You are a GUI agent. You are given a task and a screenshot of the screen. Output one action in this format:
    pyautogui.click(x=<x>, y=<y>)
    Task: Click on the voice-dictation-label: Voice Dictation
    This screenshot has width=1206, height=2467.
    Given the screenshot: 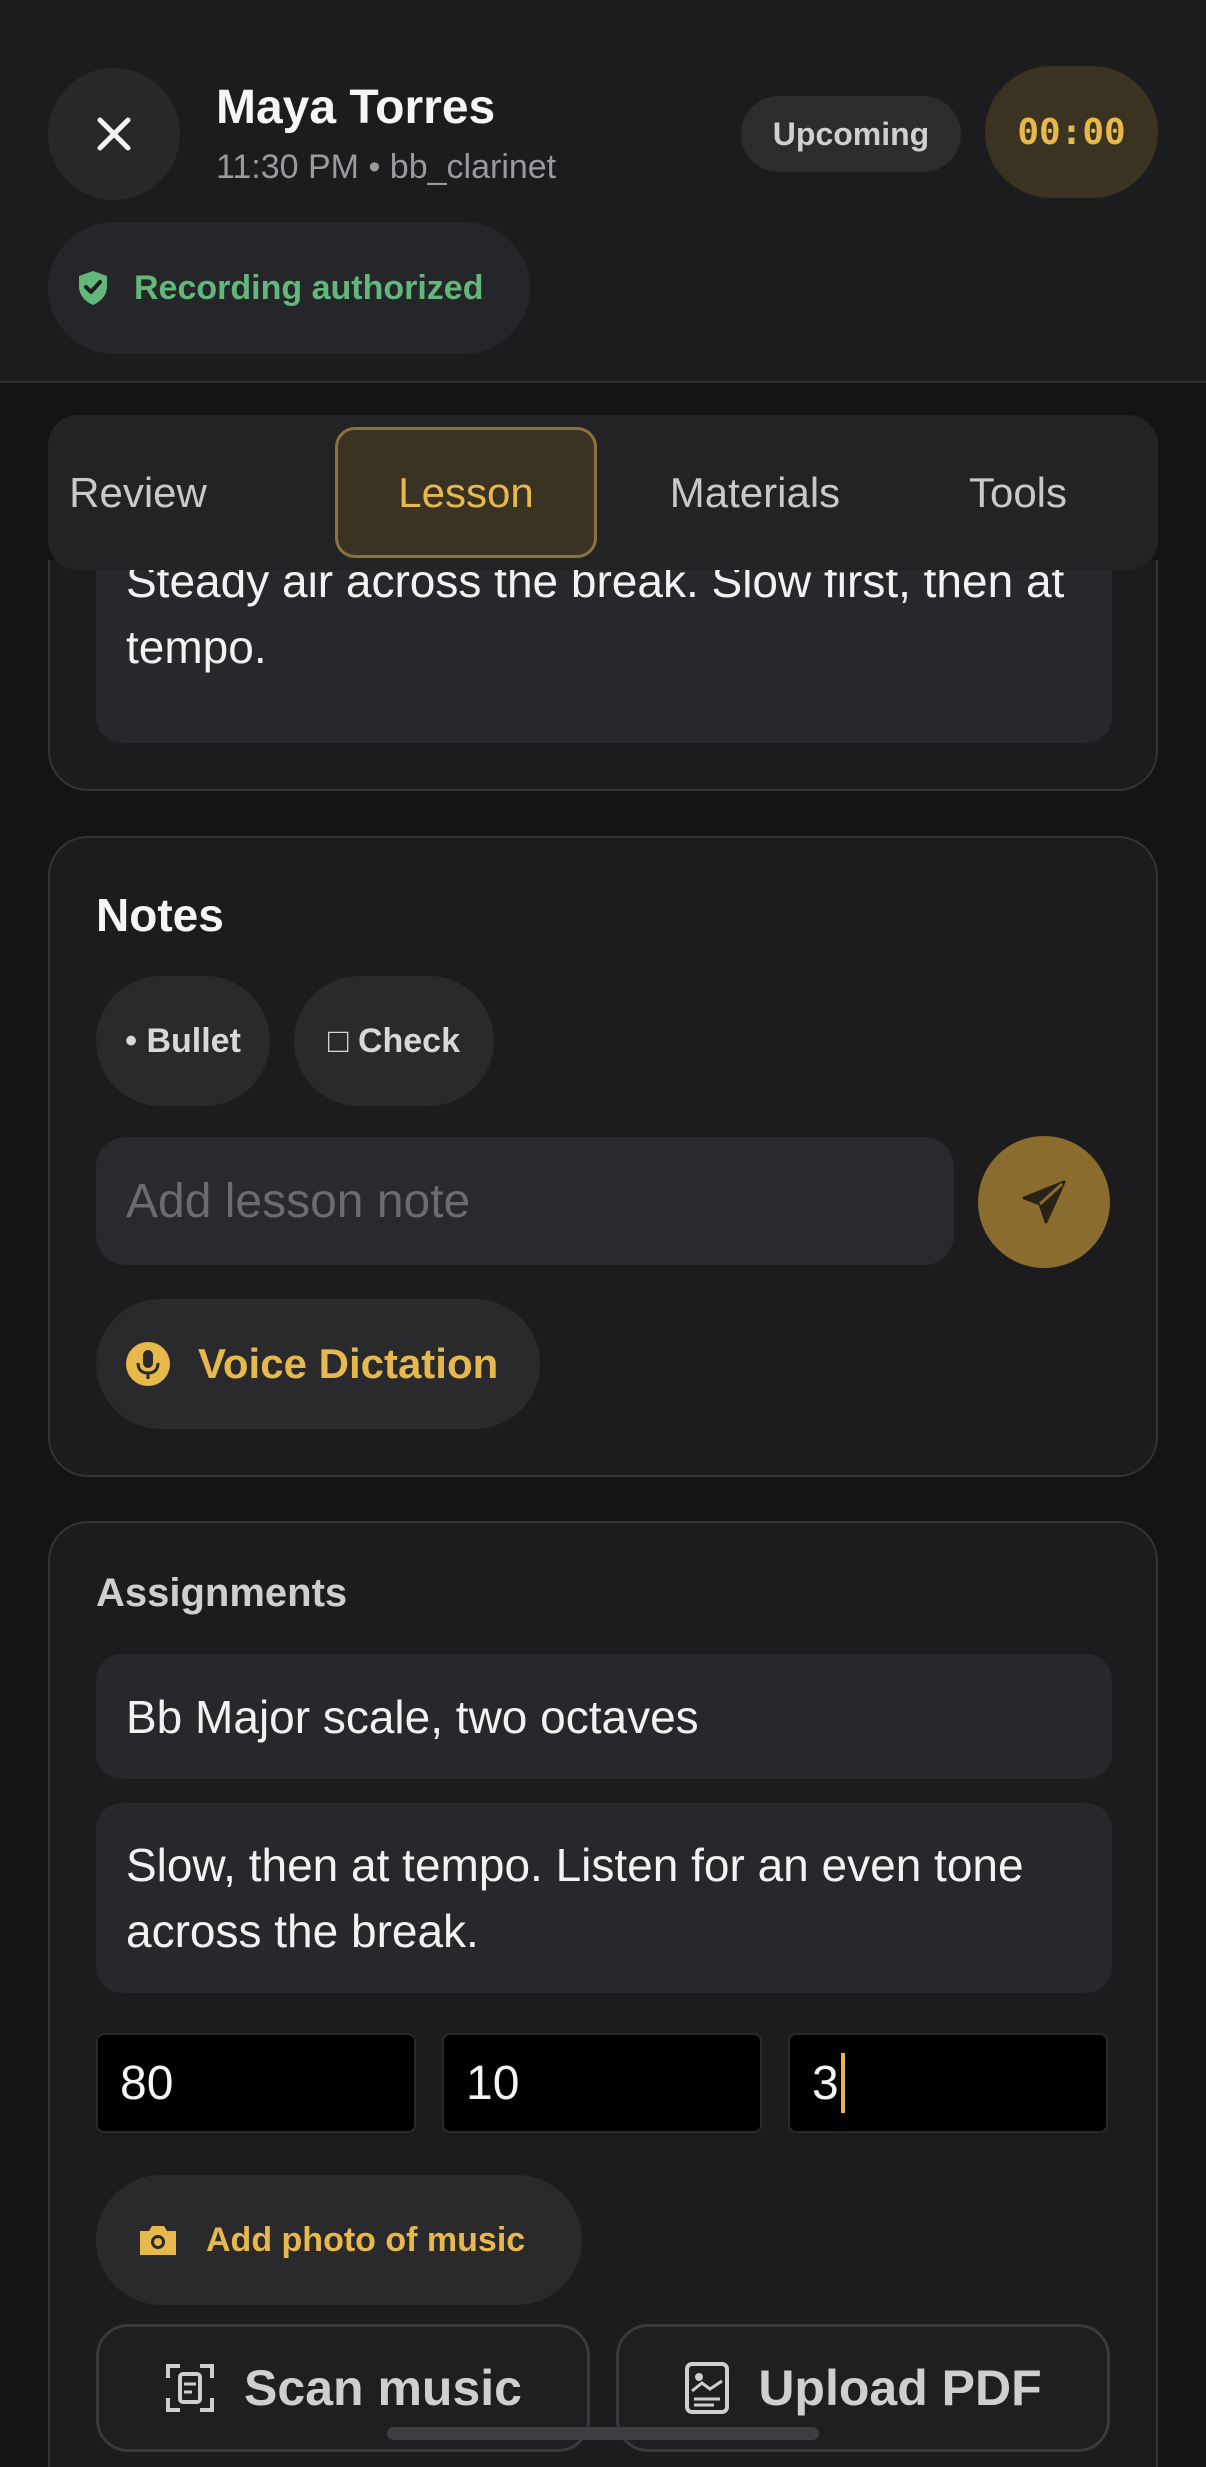 What is the action you would take?
    pyautogui.click(x=348, y=1363)
    